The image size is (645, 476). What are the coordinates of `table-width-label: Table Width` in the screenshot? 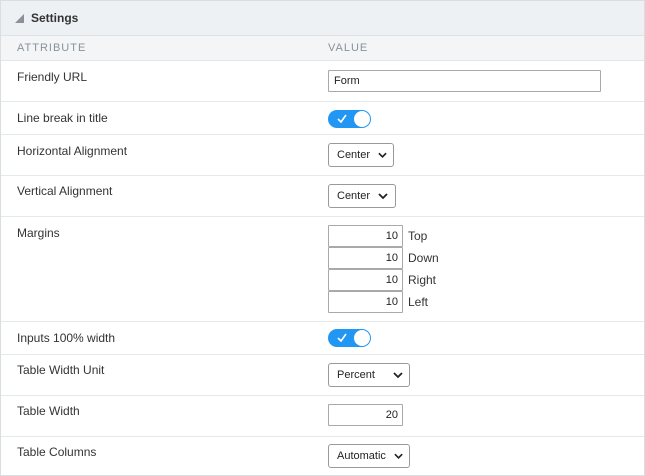 It's located at (48, 411).